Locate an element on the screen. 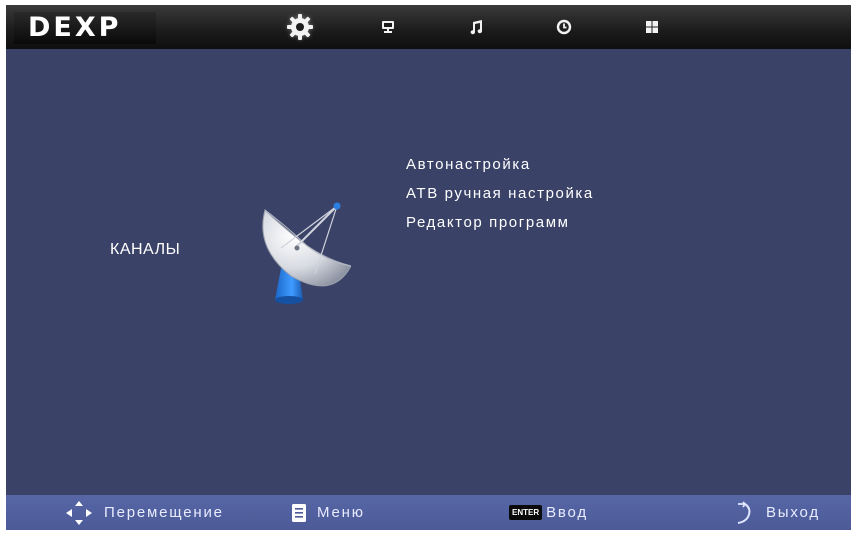  tab-picture is located at coordinates (388, 27).